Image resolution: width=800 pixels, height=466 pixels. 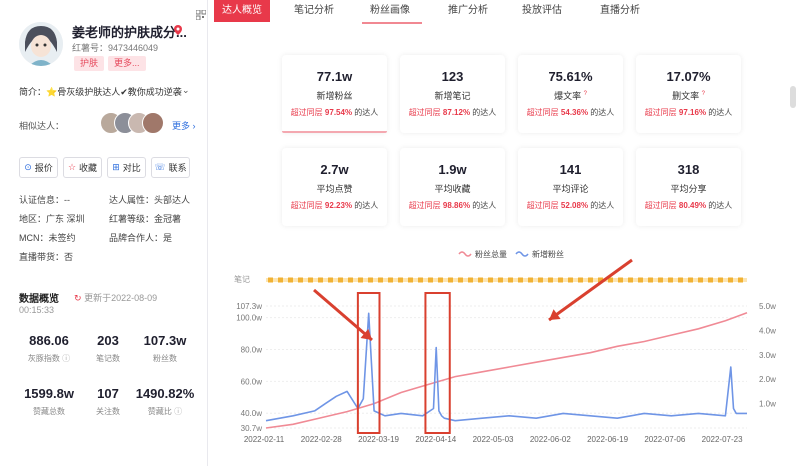 I want to click on metric-card: 75.61% 爆文率 ? 超过同层 54.36% 的达人, so click(x=570, y=94).